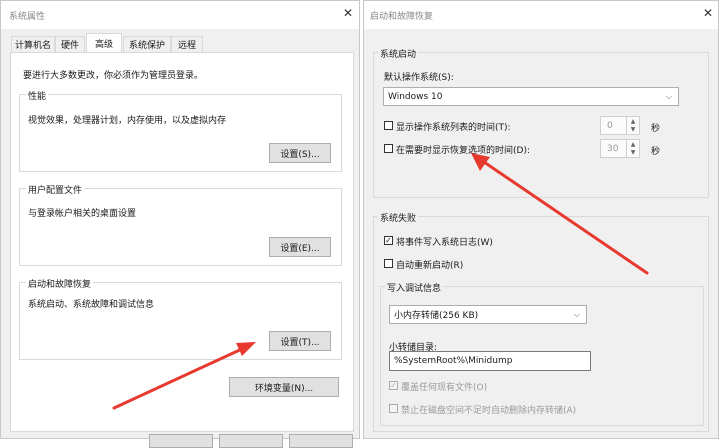  I want to click on tab-computer-name: 计算机名, so click(33, 44).